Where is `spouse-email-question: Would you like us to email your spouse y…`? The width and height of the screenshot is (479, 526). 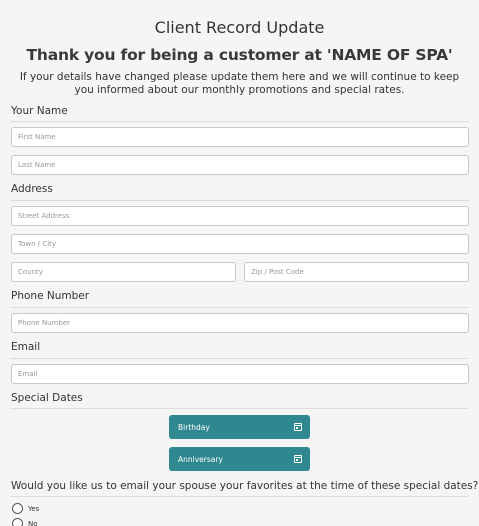
spouse-email-question: Would you like us to email your spouse y… is located at coordinates (245, 486).